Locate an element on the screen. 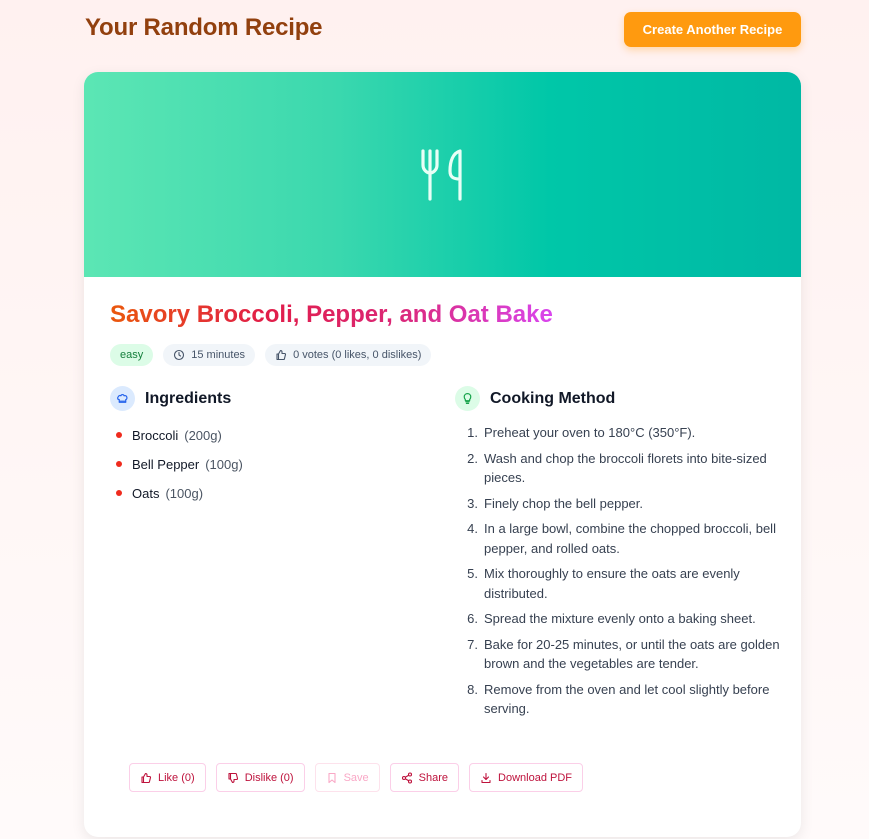  download-icon is located at coordinates (486, 778).